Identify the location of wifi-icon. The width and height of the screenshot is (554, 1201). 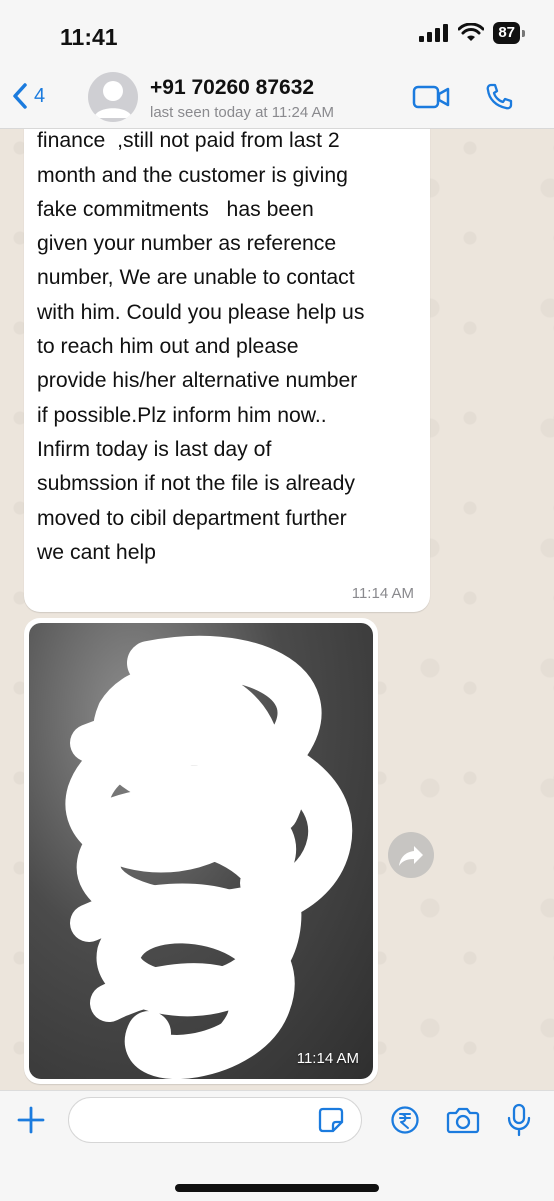
(471, 32).